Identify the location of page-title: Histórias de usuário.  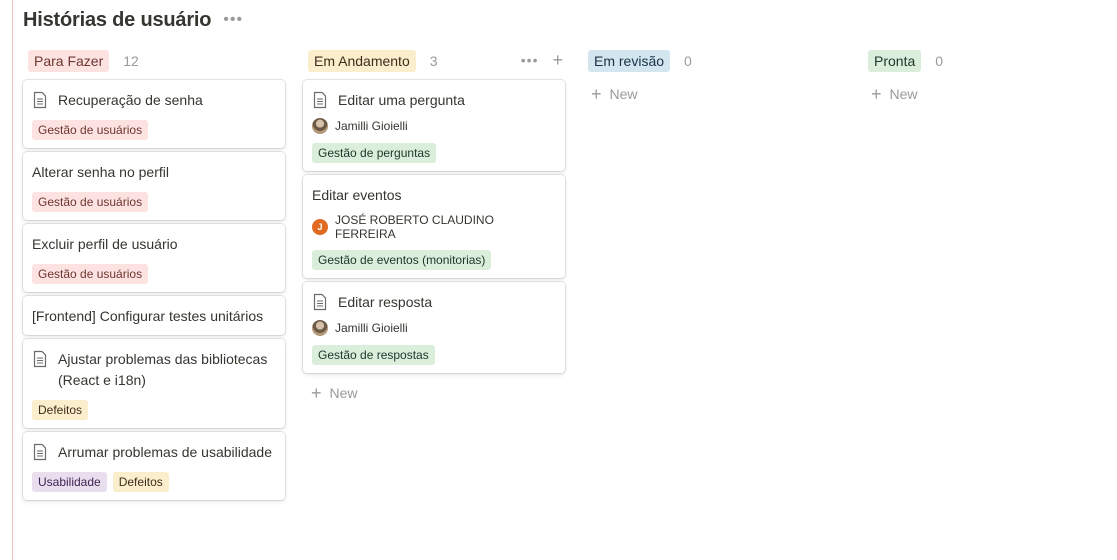
(117, 19).